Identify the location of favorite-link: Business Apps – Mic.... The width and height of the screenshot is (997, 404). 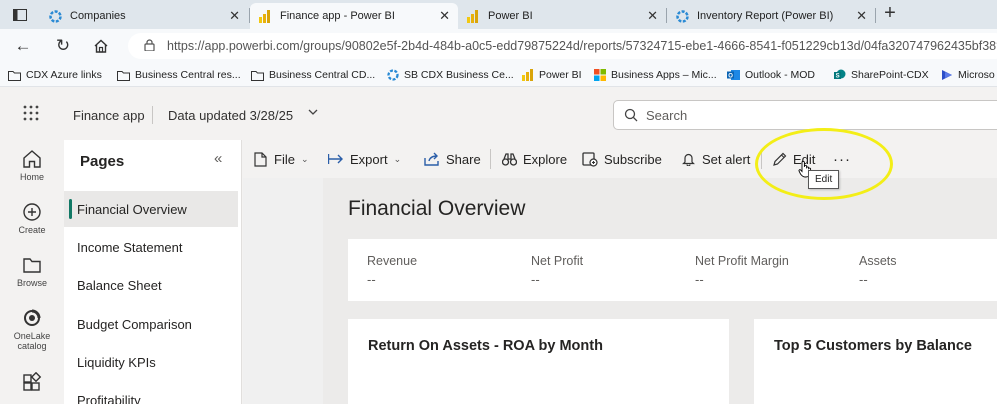
(655, 75).